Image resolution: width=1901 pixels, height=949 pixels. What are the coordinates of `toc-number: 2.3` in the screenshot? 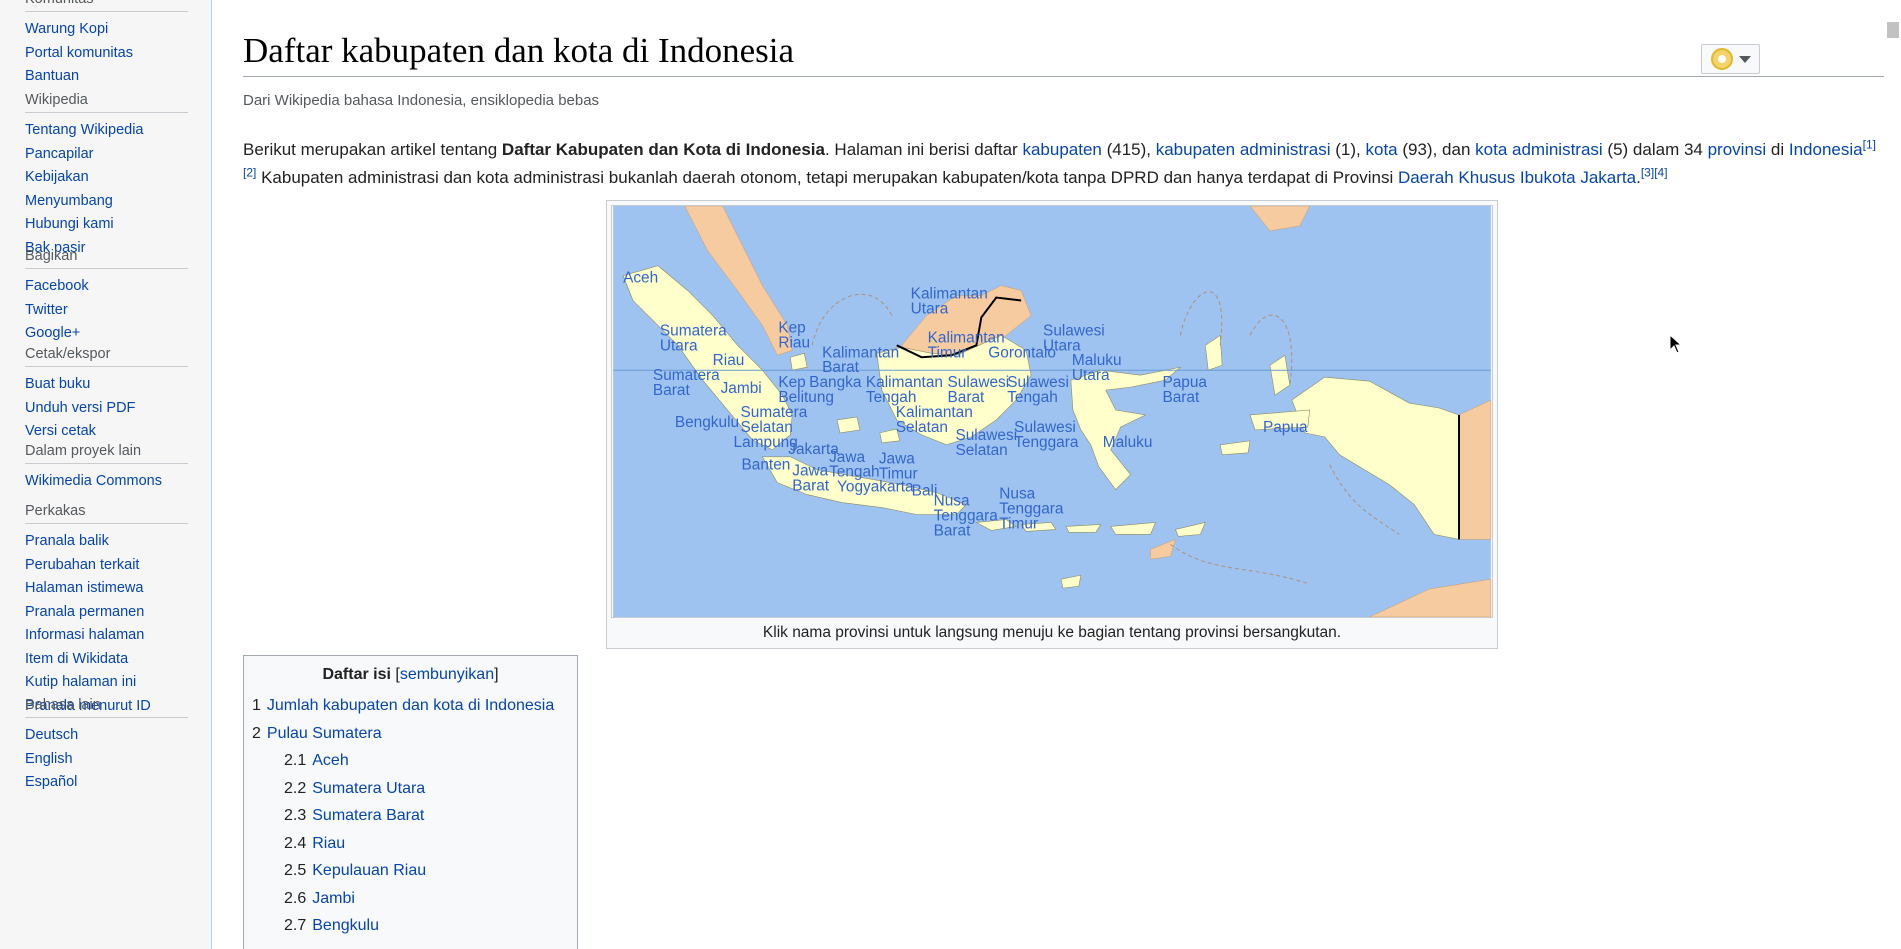 It's located at (295, 815).